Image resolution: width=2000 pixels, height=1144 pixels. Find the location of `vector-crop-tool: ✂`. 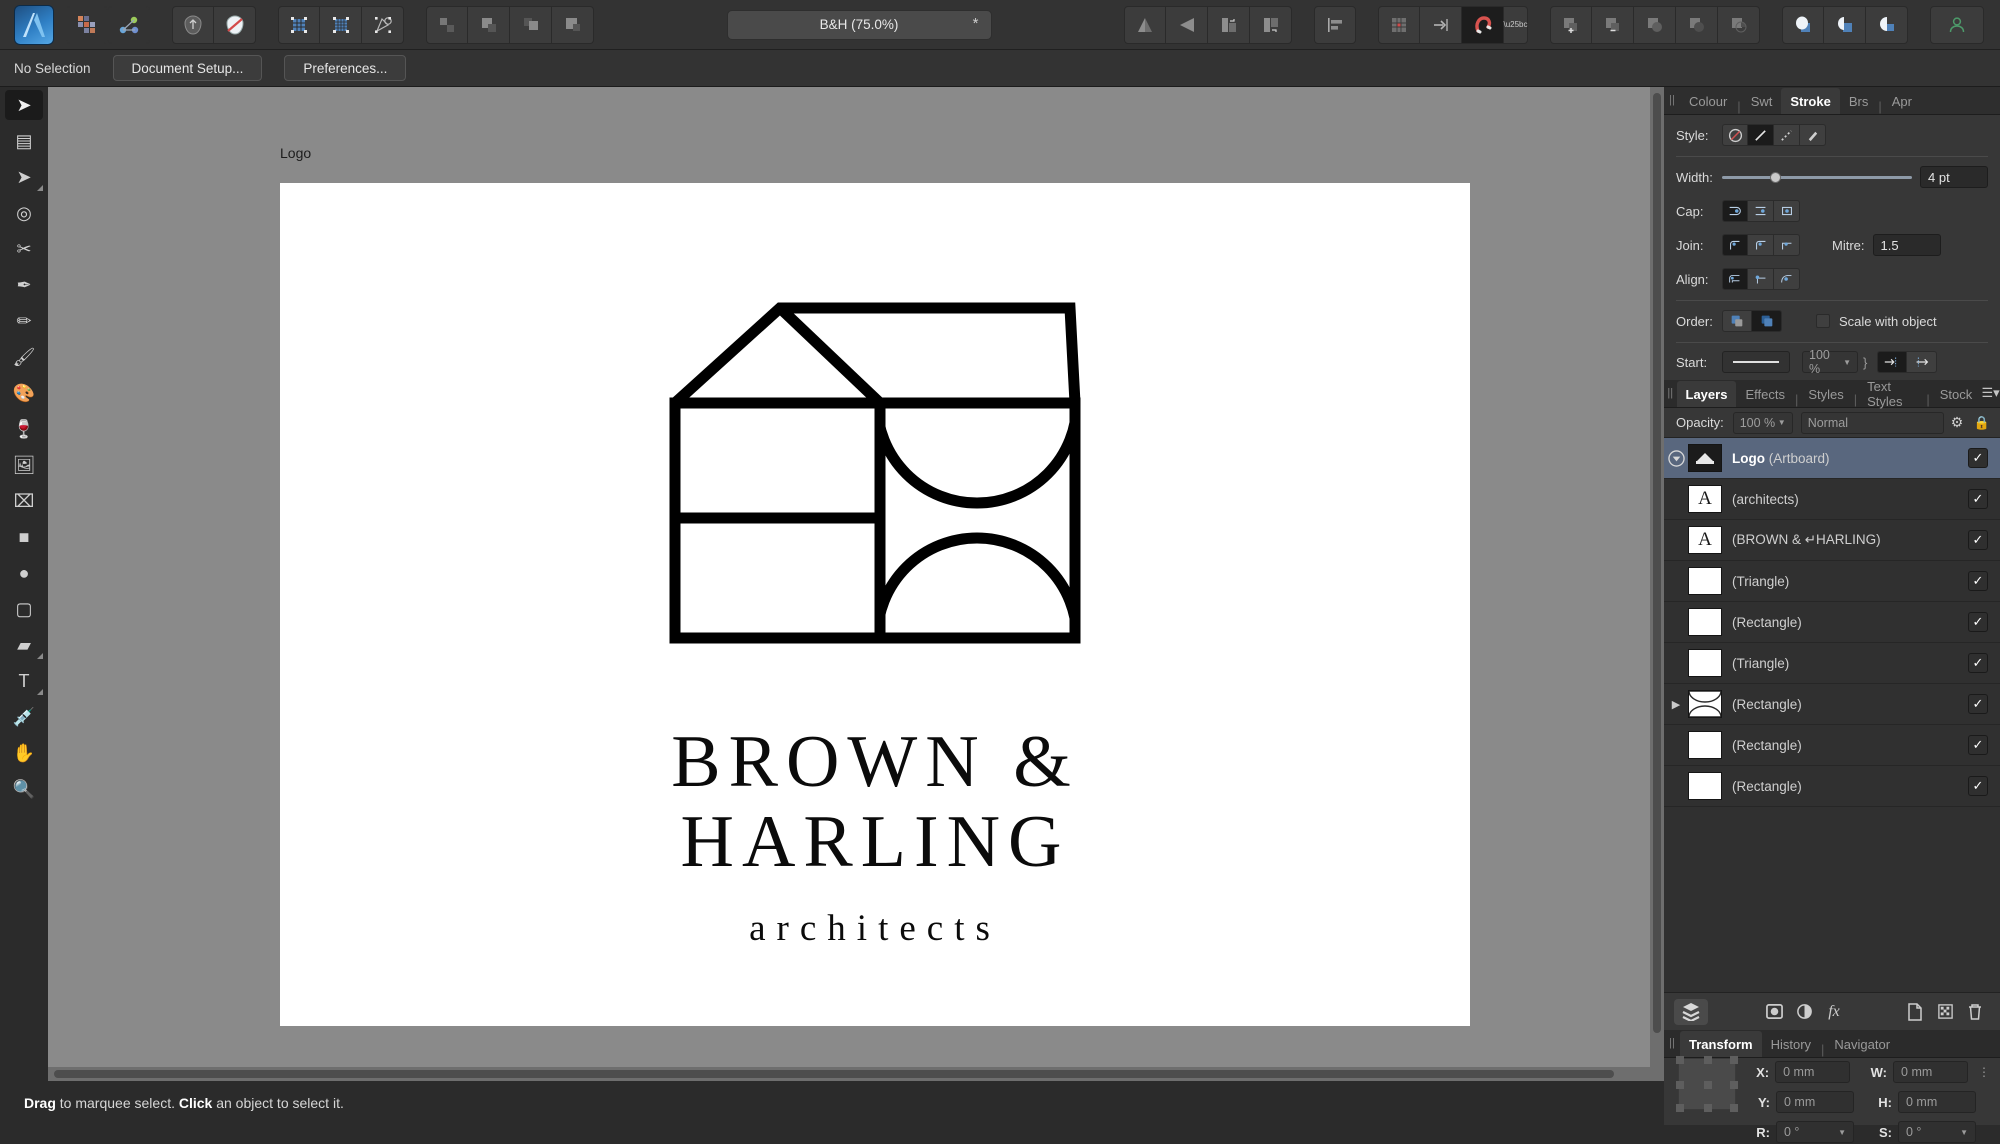

vector-crop-tool: ✂ is located at coordinates (24, 249).